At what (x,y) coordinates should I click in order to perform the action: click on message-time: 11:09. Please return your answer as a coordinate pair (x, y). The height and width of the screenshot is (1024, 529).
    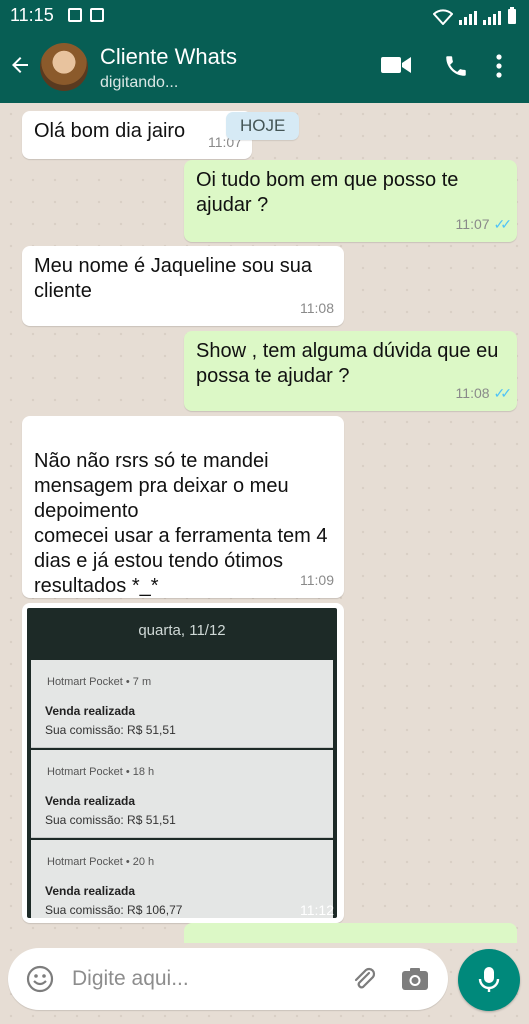
    Looking at the image, I should click on (317, 580).